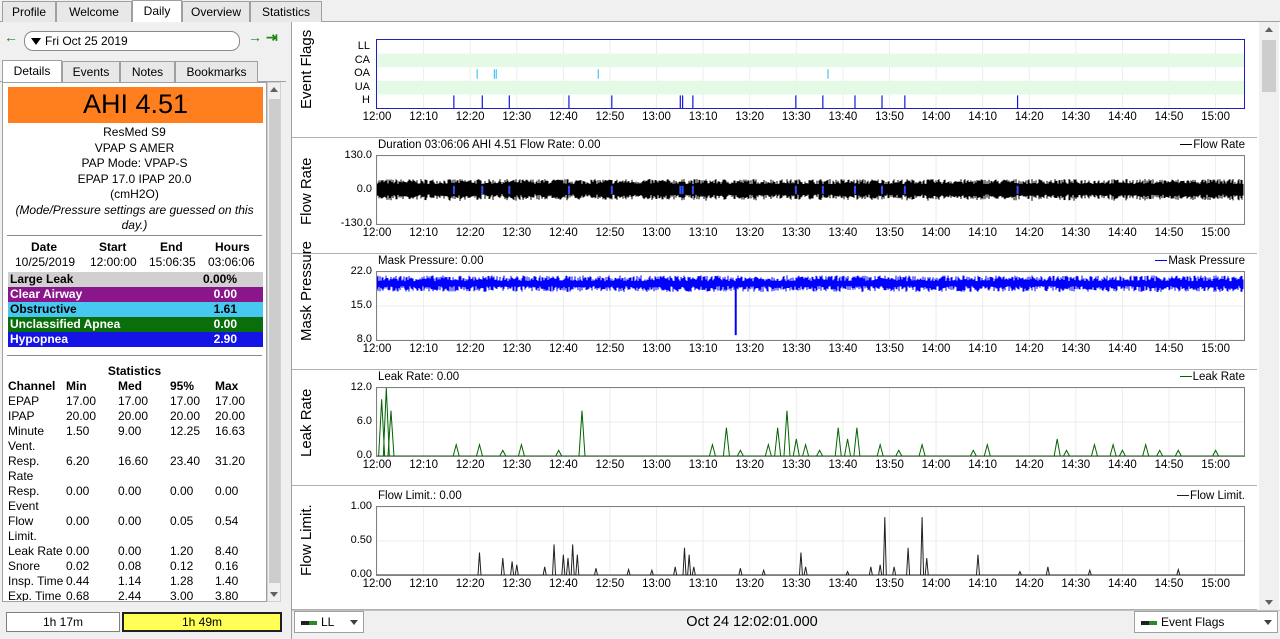  What do you see at coordinates (134, 132) in the screenshot?
I see `machine-model: ResMed S9` at bounding box center [134, 132].